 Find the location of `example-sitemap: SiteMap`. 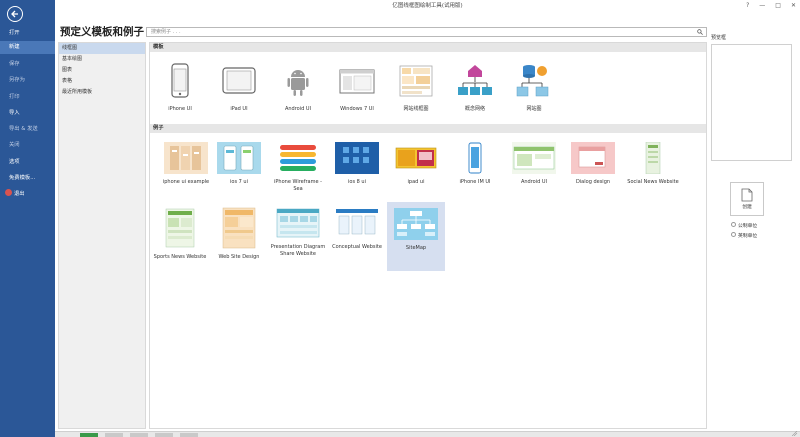

example-sitemap: SiteMap is located at coordinates (416, 236).